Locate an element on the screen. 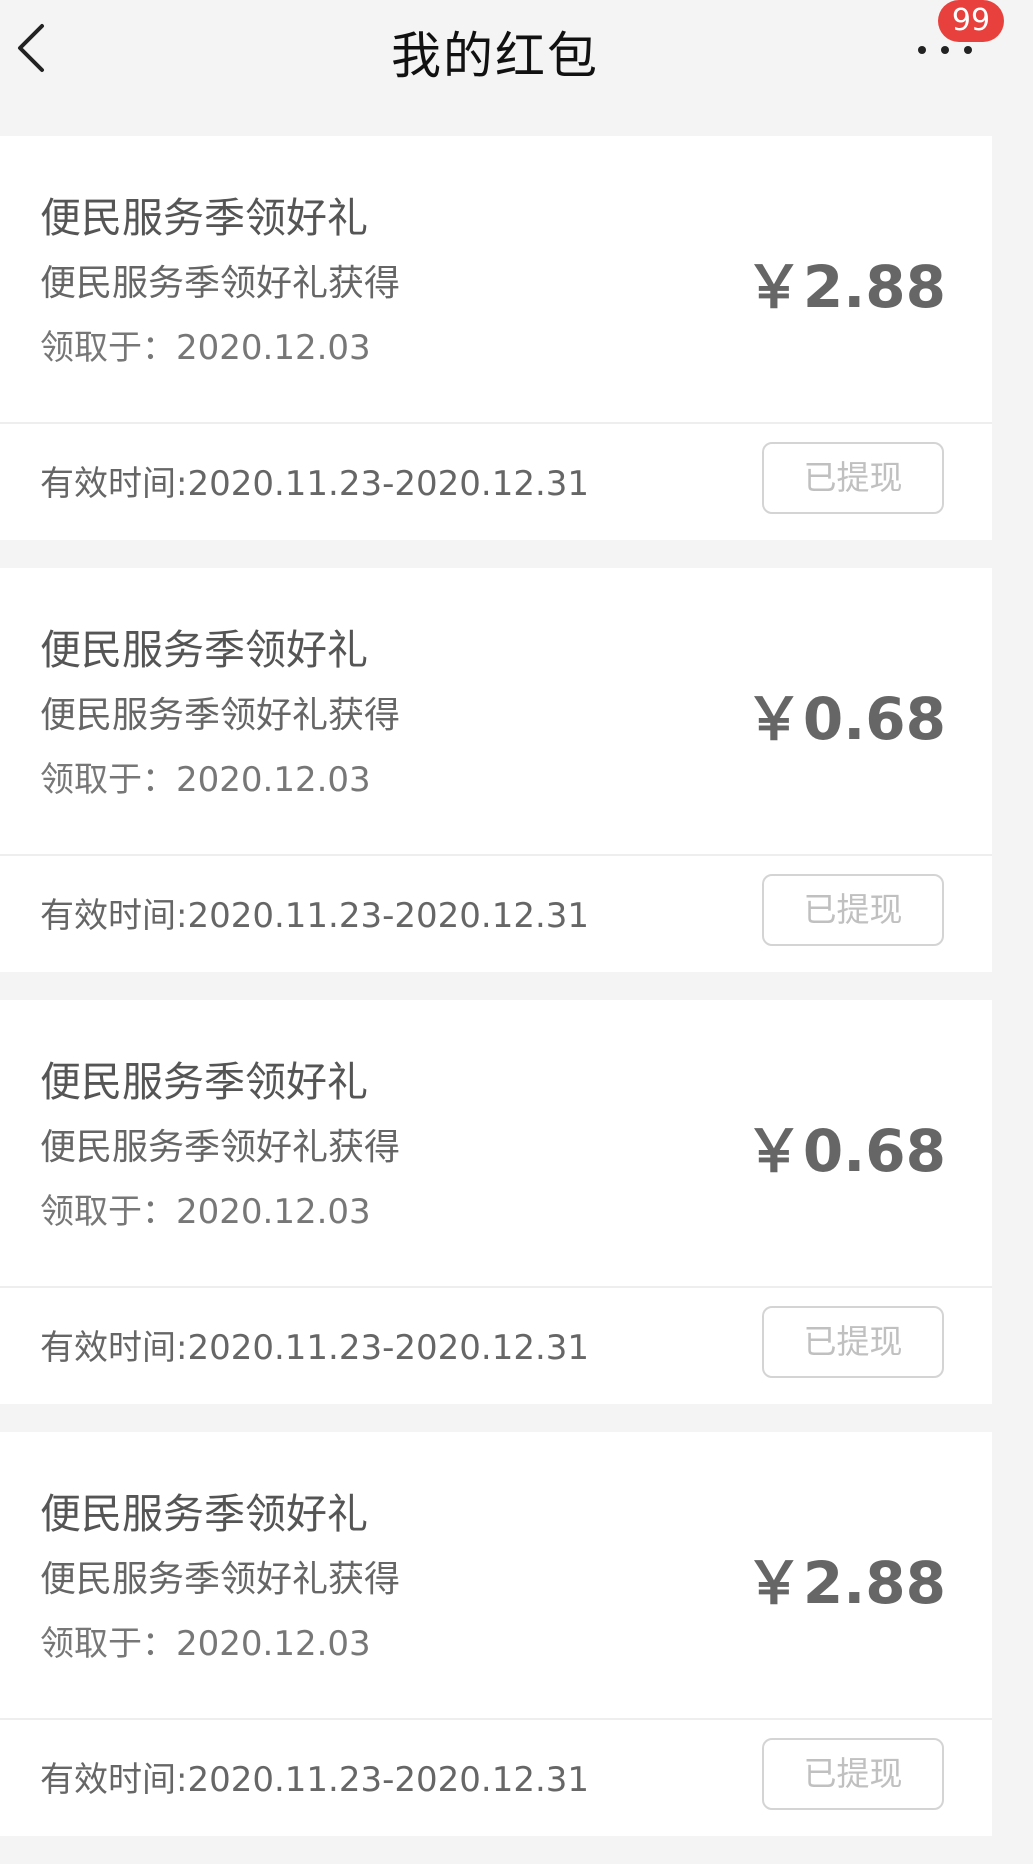 Image resolution: width=1033 pixels, height=1864 pixels. app-header: 我的红包 99 is located at coordinates (516, 59).